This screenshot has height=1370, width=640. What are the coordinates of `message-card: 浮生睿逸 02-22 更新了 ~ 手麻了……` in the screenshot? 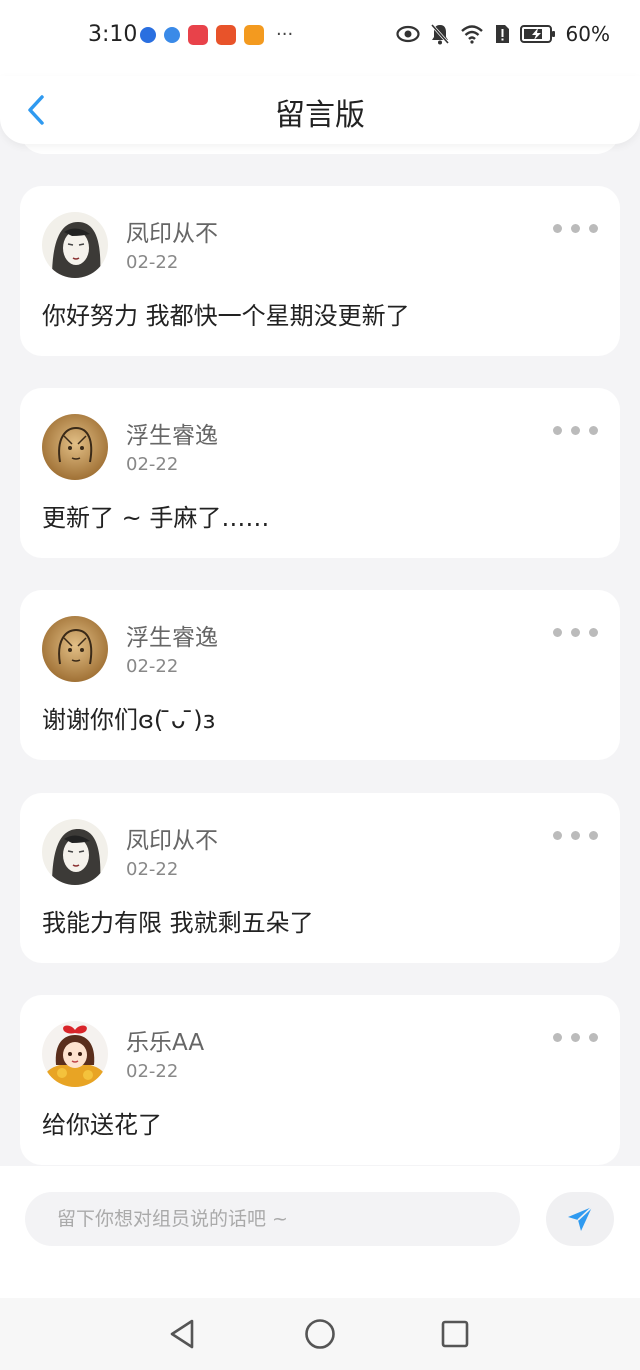 It's located at (320, 473).